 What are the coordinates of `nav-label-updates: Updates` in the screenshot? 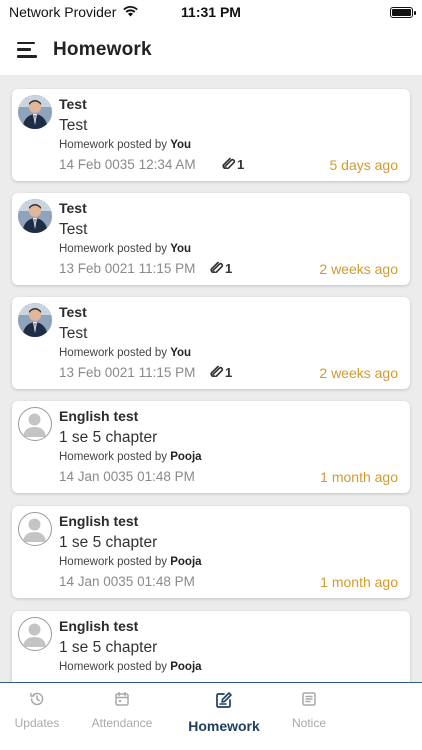 It's located at (37, 723).